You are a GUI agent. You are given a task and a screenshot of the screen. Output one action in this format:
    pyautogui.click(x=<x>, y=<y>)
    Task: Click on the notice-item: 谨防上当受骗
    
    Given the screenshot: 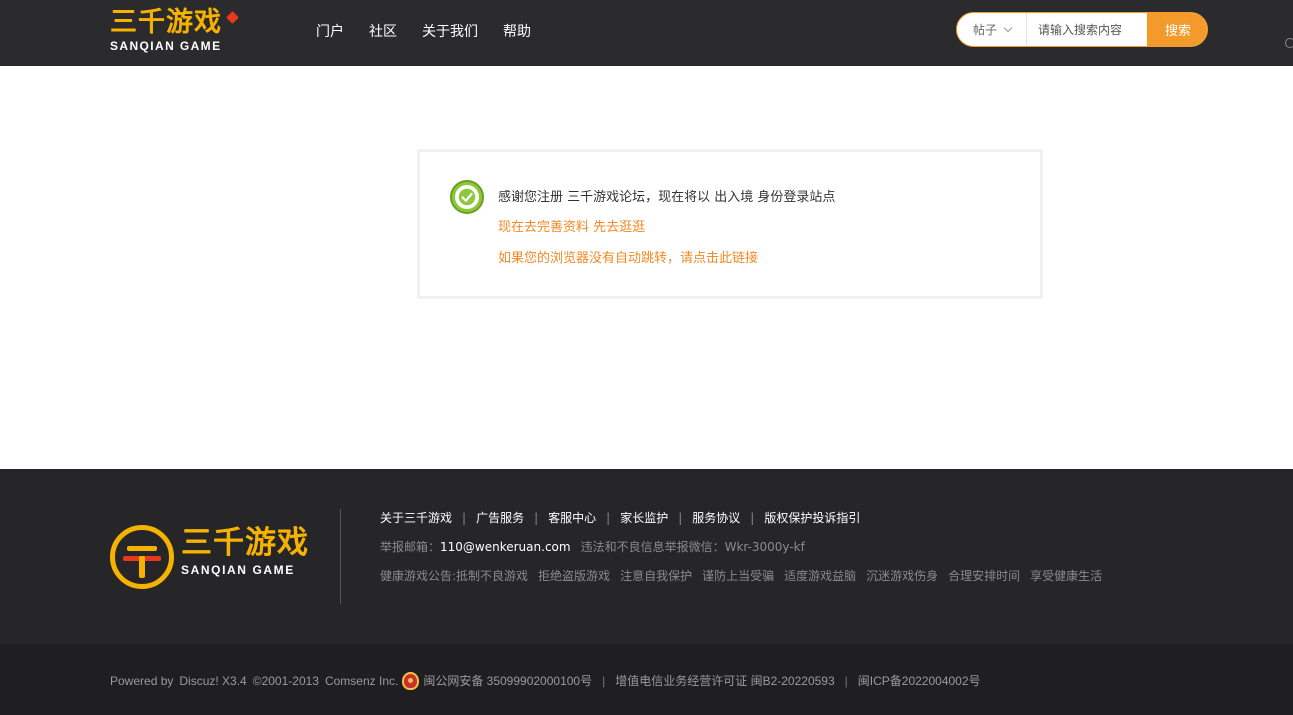 What is the action you would take?
    pyautogui.click(x=738, y=576)
    